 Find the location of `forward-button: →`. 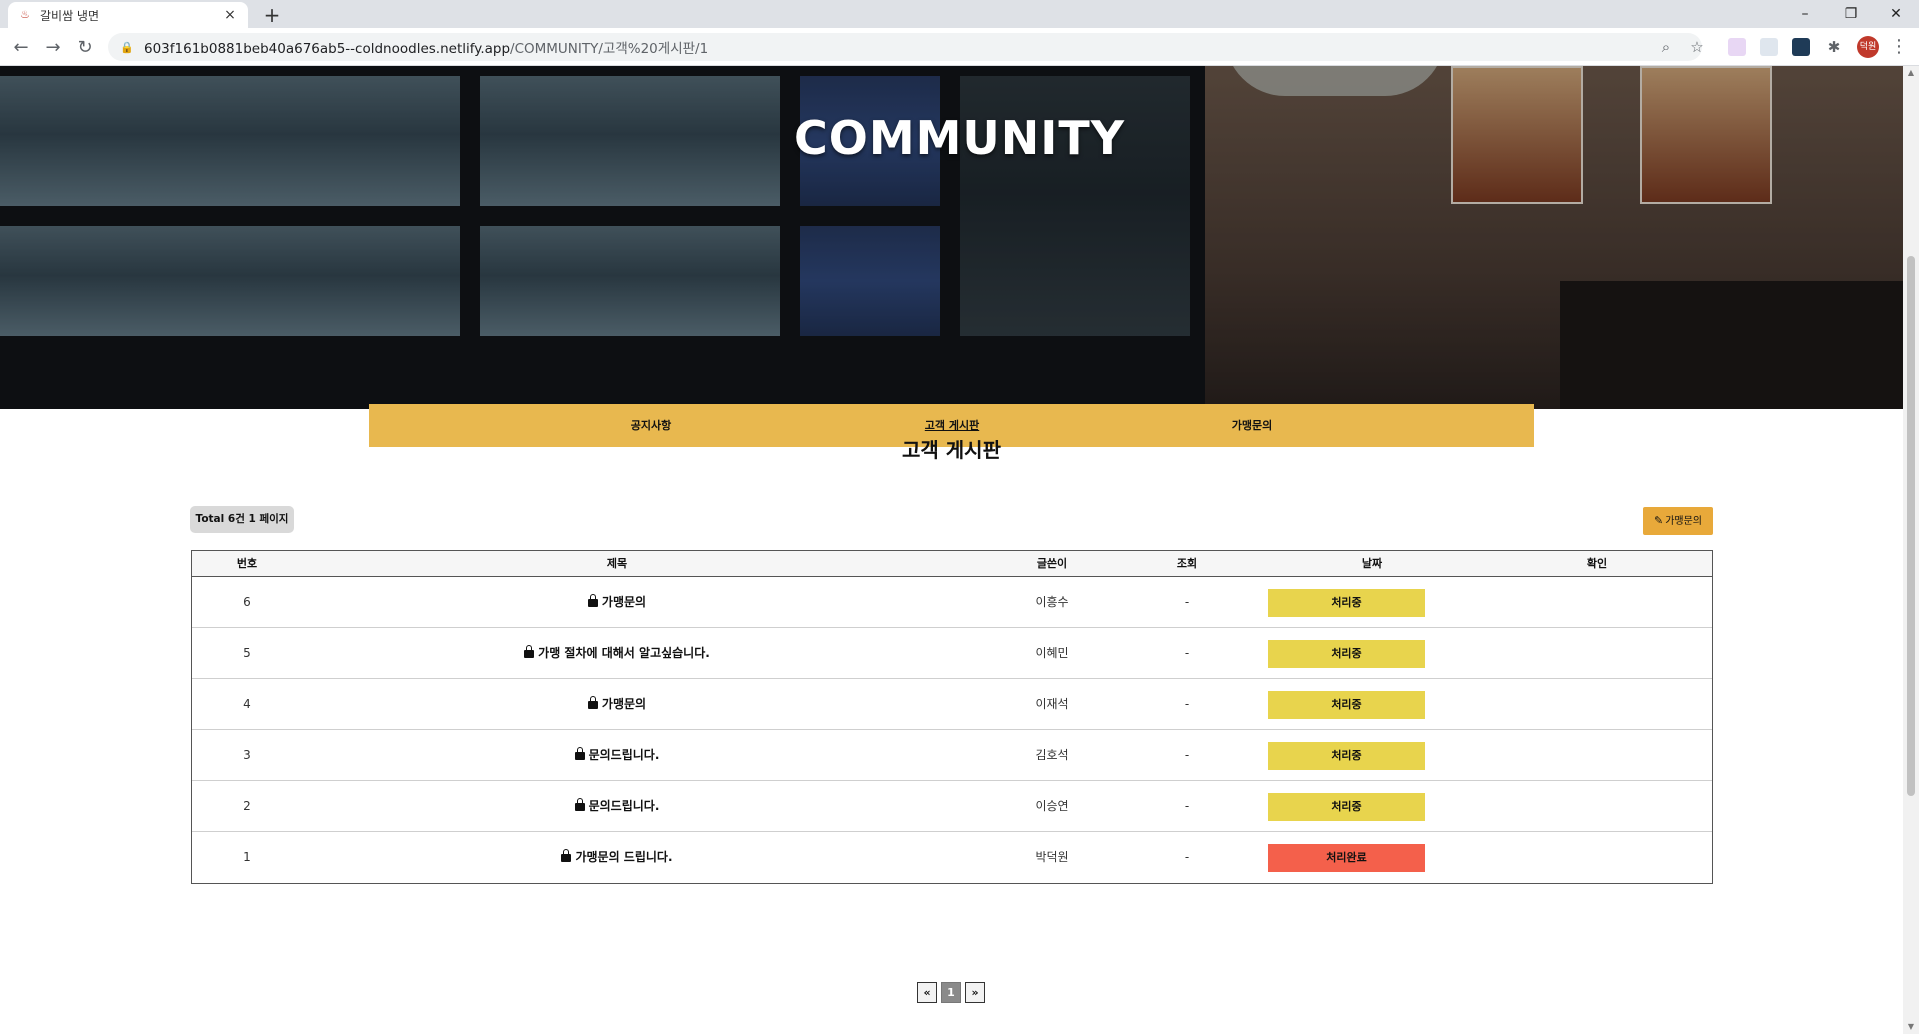

forward-button: → is located at coordinates (53, 48).